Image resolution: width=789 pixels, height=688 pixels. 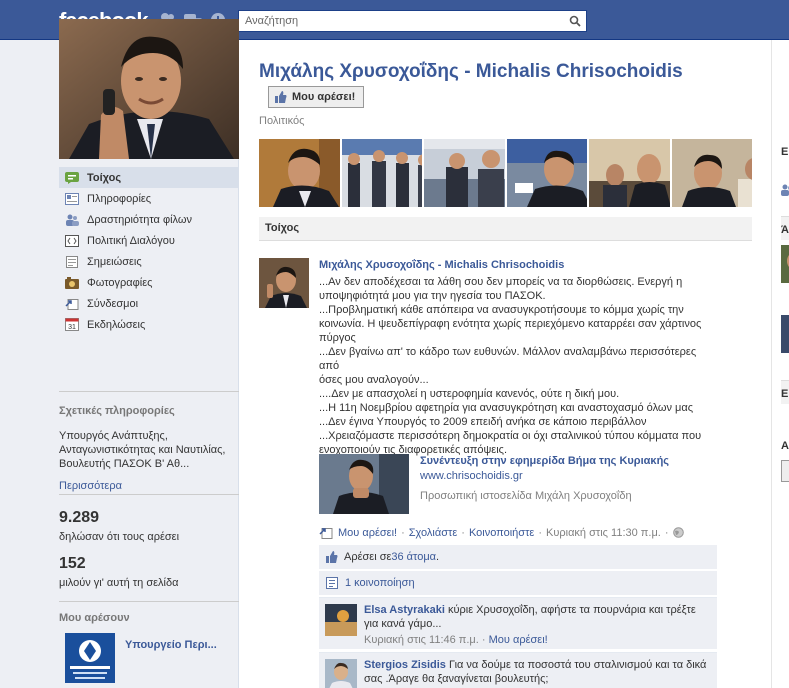 I want to click on like-page-label: Μου αρέσει!, so click(x=324, y=97).